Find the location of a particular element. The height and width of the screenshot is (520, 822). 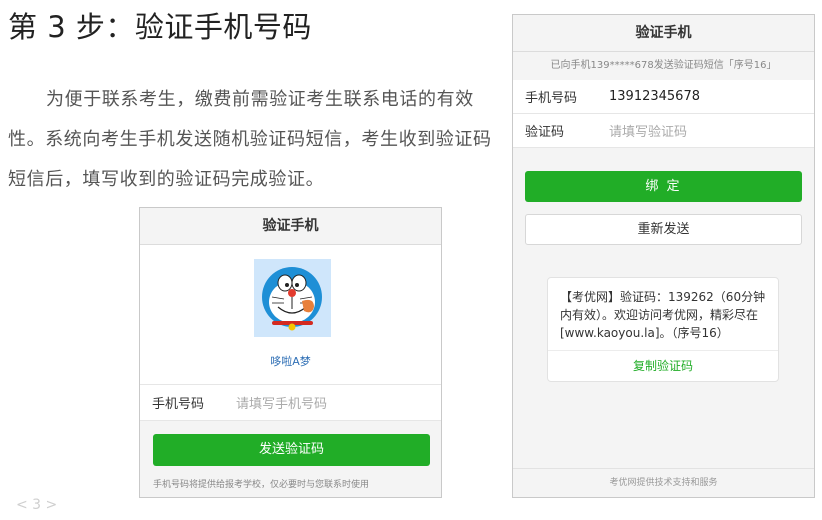

sent-notice: 已向手机139*****678发送验证码短信「序号16」 is located at coordinates (663, 65).